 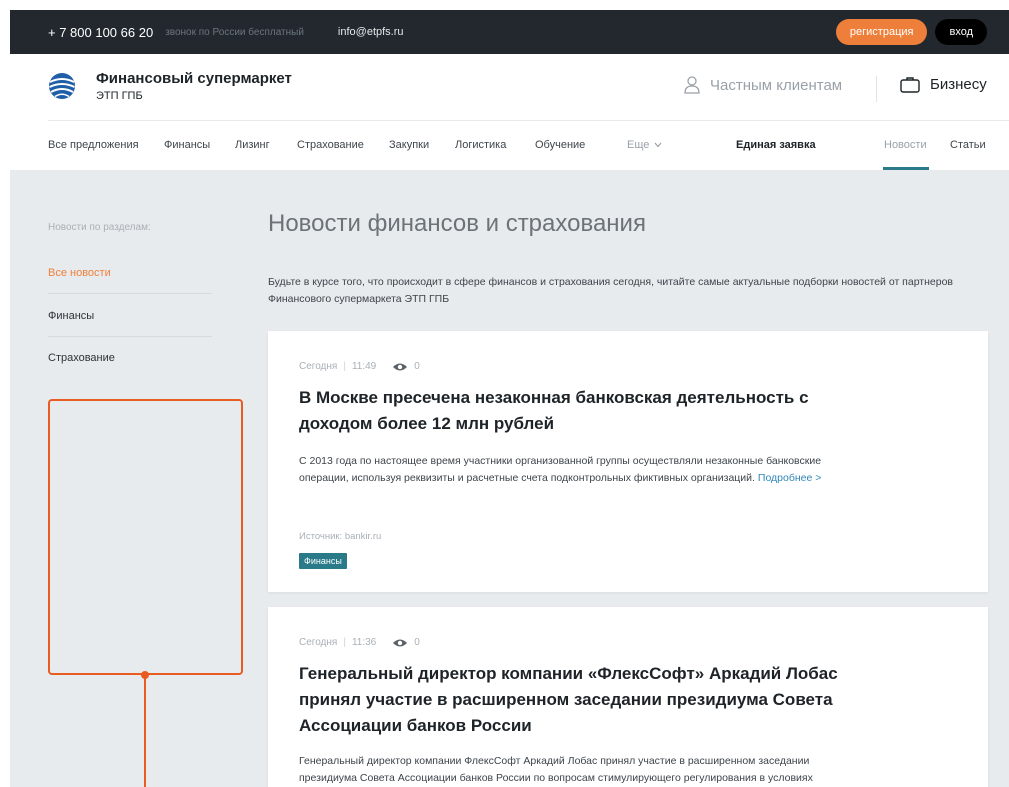 What do you see at coordinates (776, 85) in the screenshot?
I see `private-clients-label: Частным клиентам` at bounding box center [776, 85].